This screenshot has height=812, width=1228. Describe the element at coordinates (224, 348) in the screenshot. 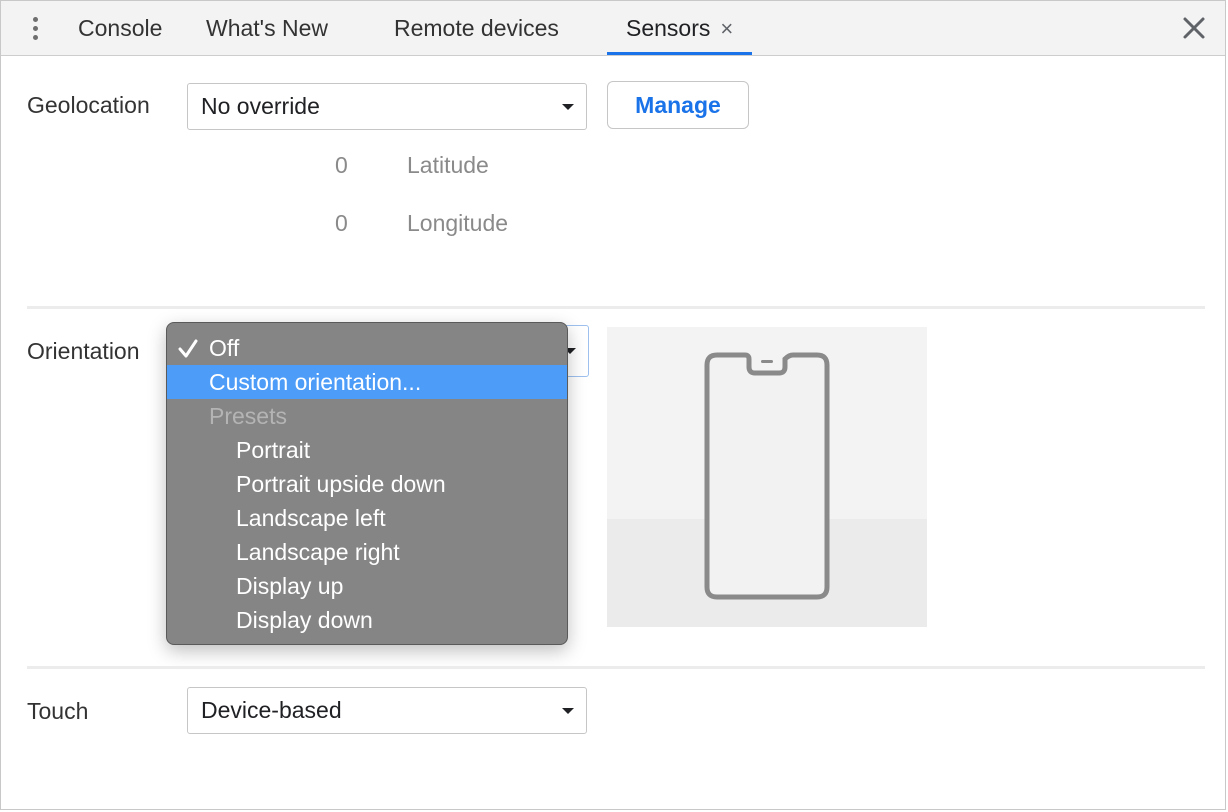

I see `menu-item-off-label: Off` at that location.